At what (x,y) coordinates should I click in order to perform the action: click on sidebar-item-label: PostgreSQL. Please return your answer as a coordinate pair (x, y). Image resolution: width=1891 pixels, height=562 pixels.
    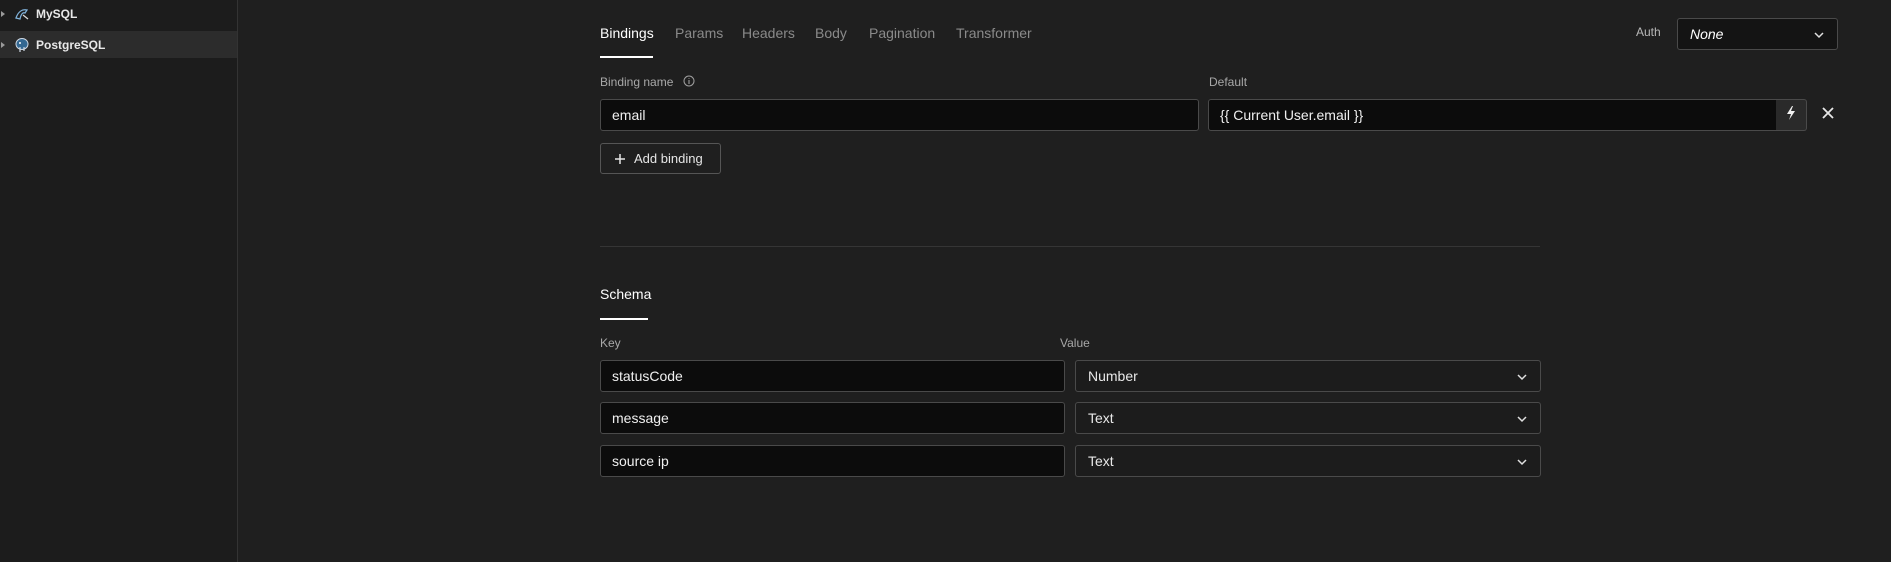
    Looking at the image, I should click on (71, 44).